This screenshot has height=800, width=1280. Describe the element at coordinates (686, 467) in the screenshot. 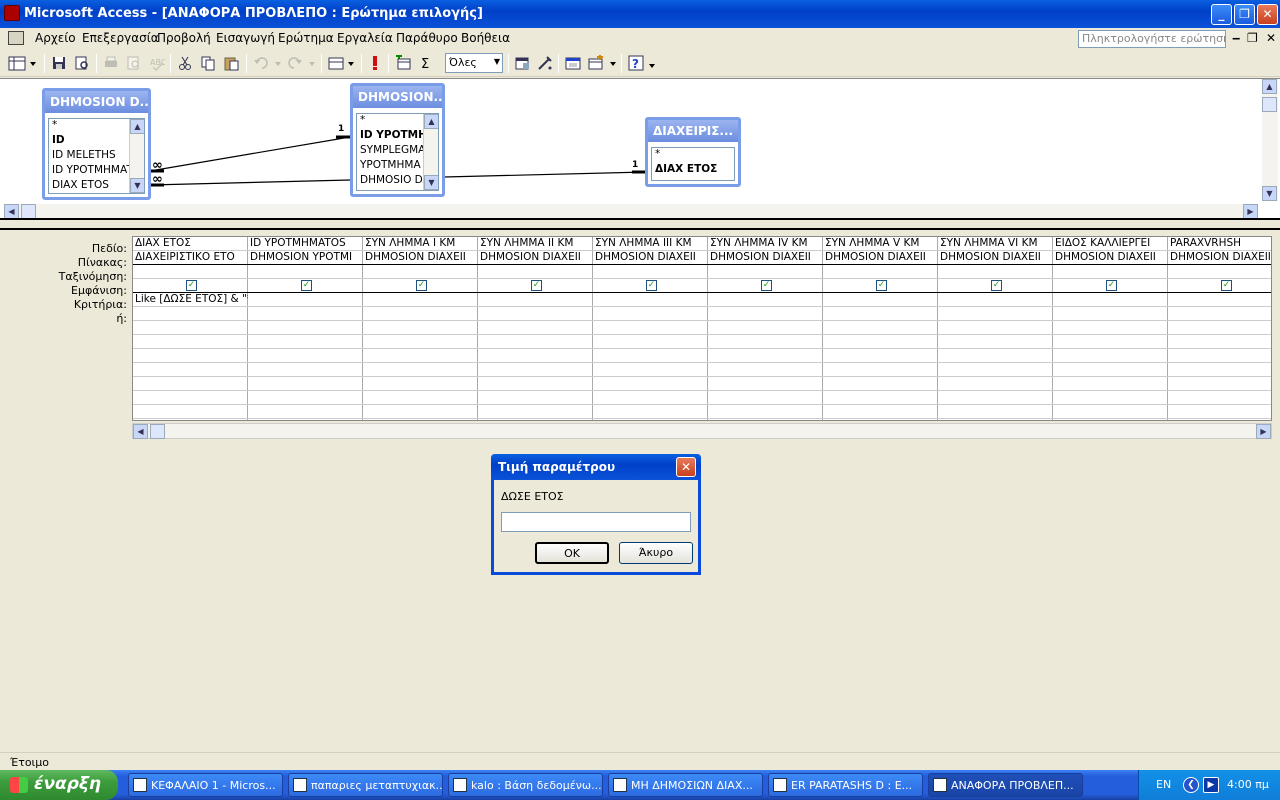

I see `dialog-close-button: ✕` at that location.